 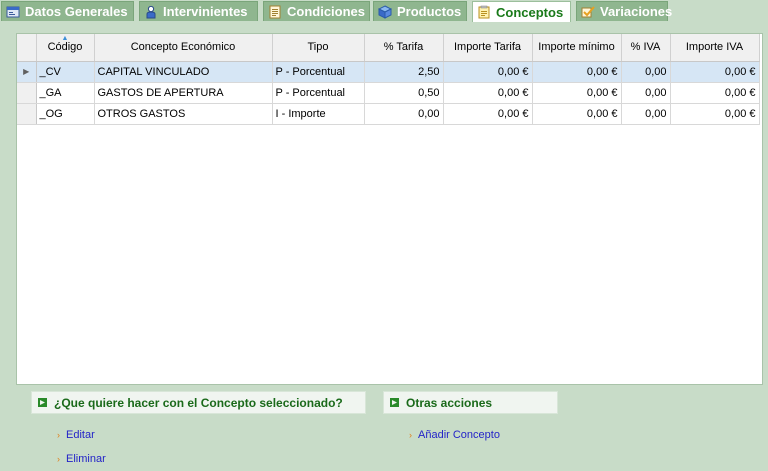 I want to click on column-header-label: Importe IVA, so click(x=714, y=47).